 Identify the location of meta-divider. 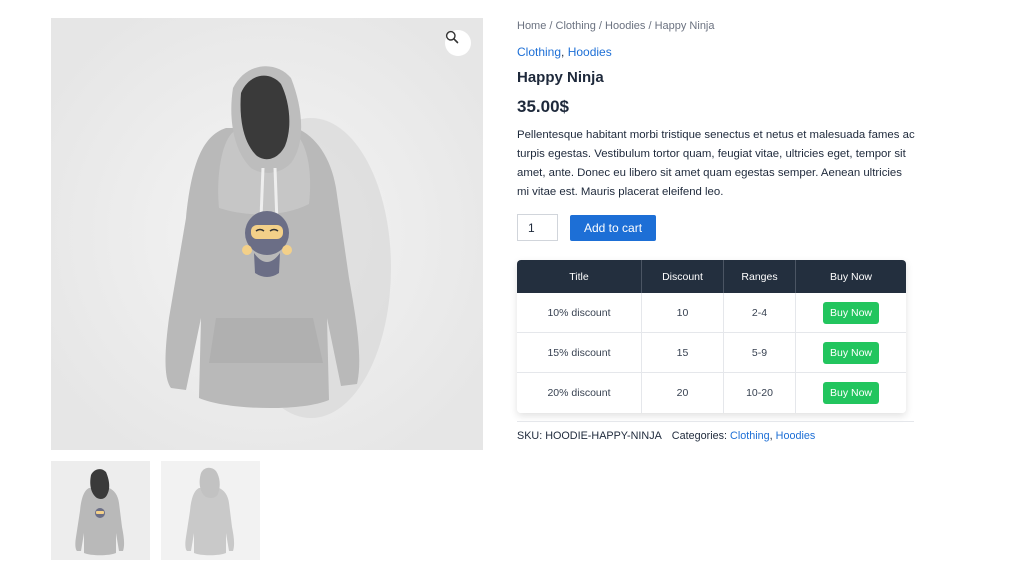
(715, 421).